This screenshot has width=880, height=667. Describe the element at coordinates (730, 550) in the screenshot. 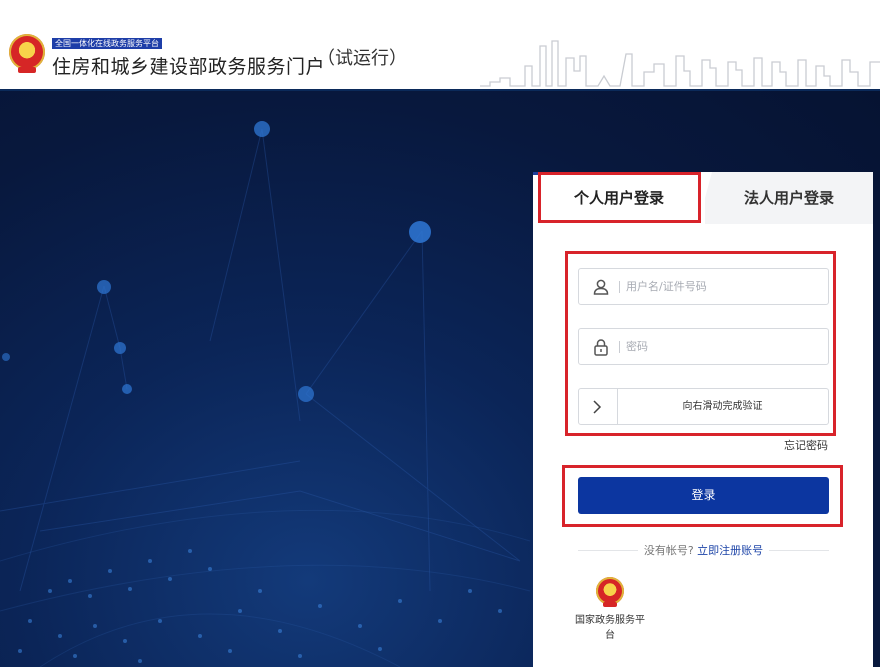

I see `register-link: 立即注册账号` at that location.